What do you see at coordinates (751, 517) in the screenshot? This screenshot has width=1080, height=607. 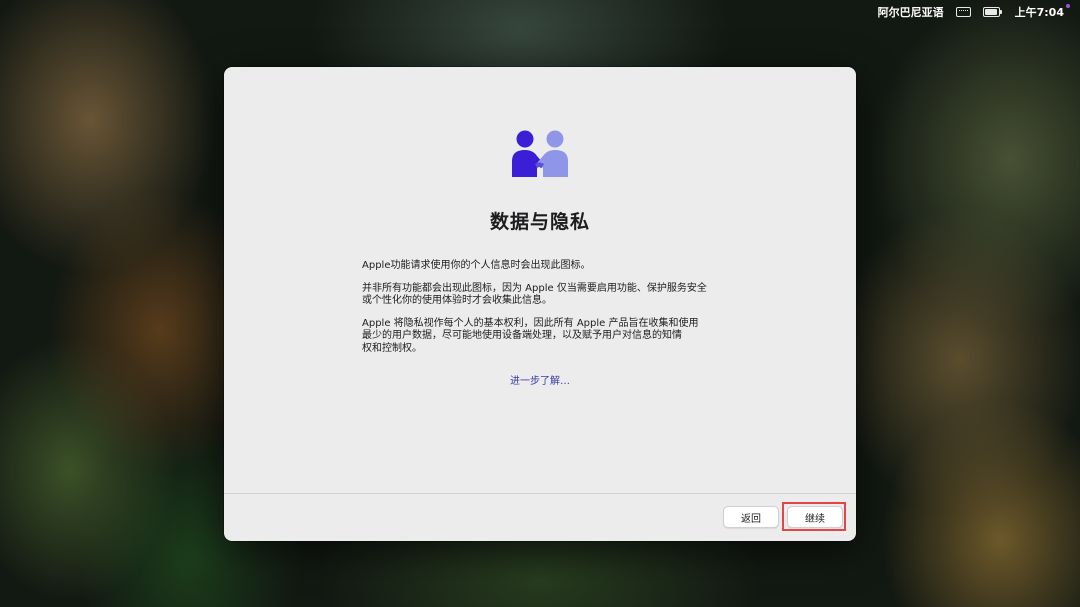 I see `back-button: 返回` at bounding box center [751, 517].